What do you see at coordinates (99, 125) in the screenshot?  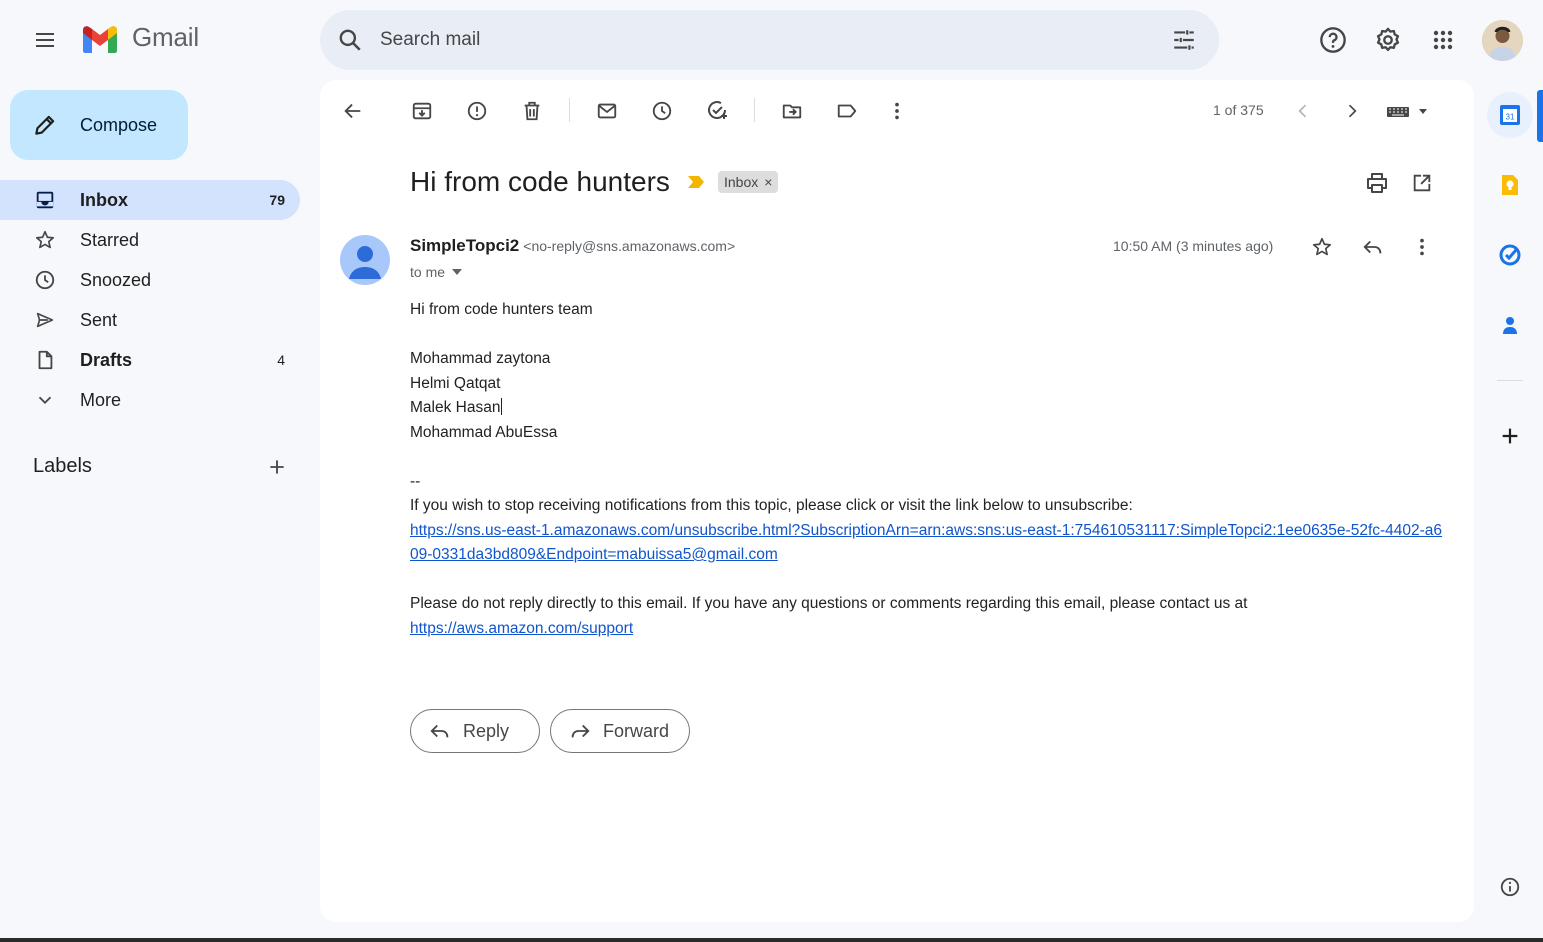 I see `compose-button: Compose` at bounding box center [99, 125].